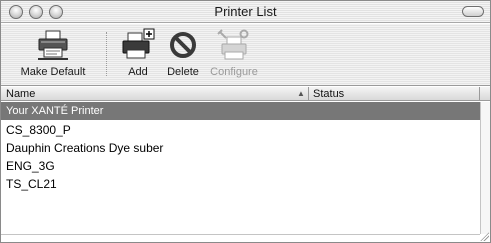 This screenshot has width=491, height=243. I want to click on printer-name: Your XANTÉ Printer, so click(55, 111).